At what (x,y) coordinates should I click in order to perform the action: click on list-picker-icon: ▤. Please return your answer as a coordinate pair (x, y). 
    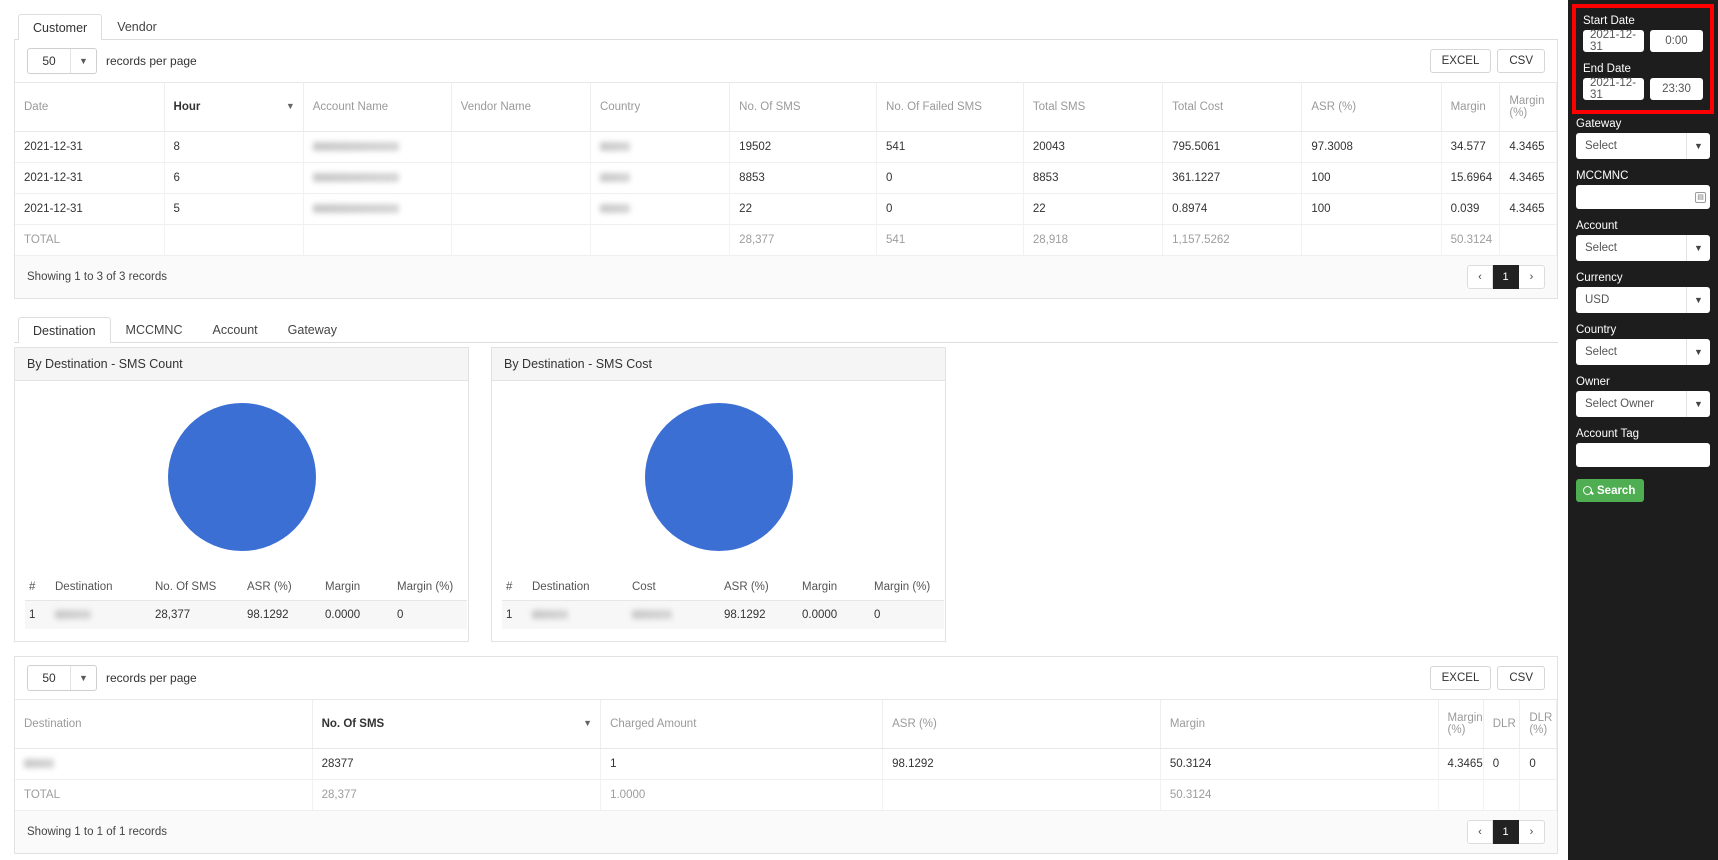
    Looking at the image, I should click on (1700, 197).